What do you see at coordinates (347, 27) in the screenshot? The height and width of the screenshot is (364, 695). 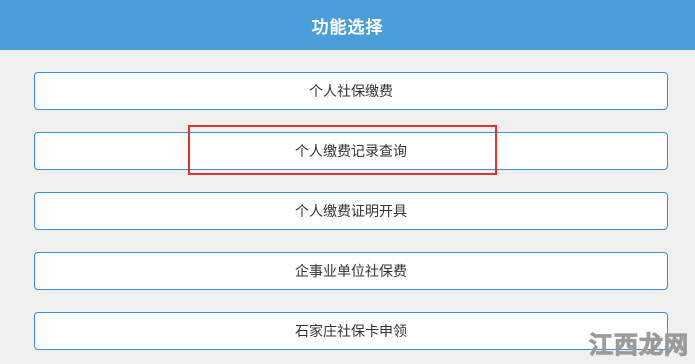 I see `page-title: 功能选择` at bounding box center [347, 27].